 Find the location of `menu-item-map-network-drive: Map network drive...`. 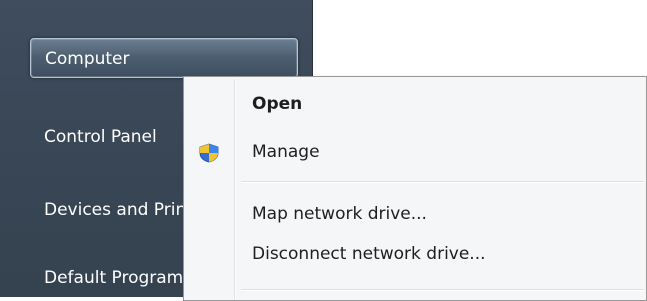

menu-item-map-network-drive: Map network drive... is located at coordinates (415, 214).